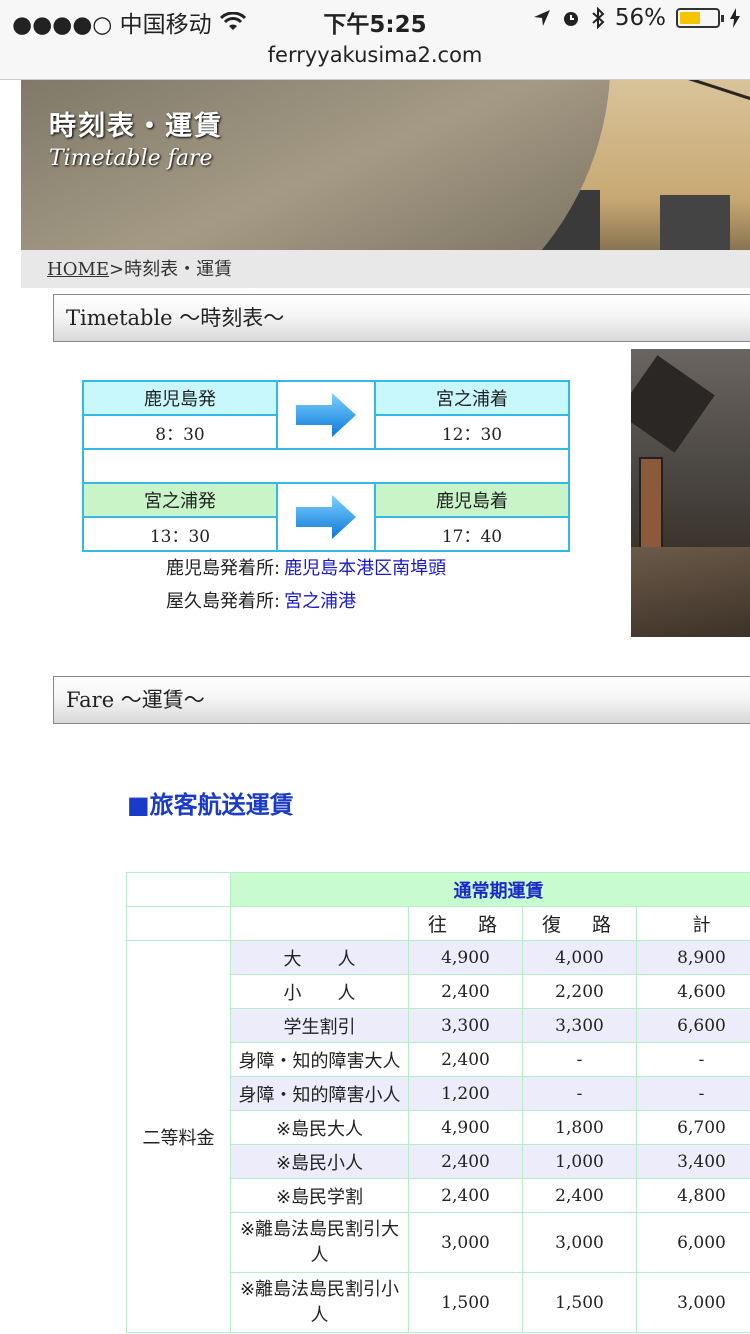 This screenshot has width=750, height=1334. What do you see at coordinates (320, 601) in the screenshot?
I see `port-link-miyanoura: 宮之浦港` at bounding box center [320, 601].